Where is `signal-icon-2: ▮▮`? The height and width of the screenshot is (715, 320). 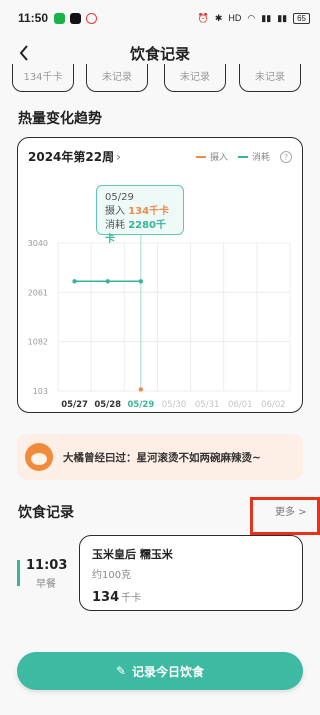
signal-icon-2: ▮▮ is located at coordinates (282, 17).